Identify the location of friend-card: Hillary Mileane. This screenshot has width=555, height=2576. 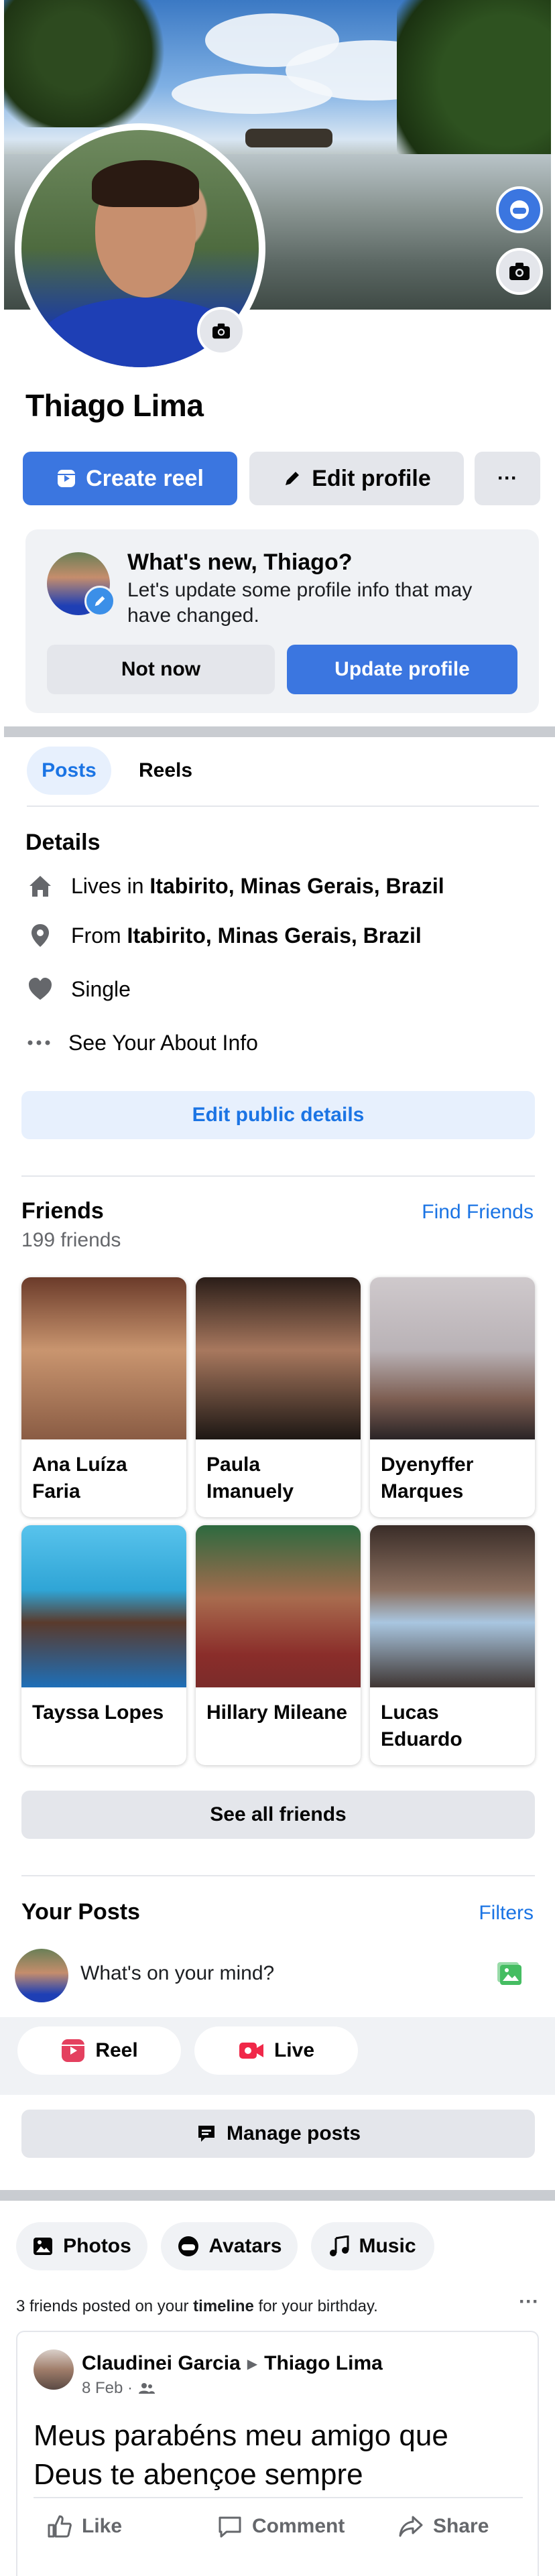
(278, 1645).